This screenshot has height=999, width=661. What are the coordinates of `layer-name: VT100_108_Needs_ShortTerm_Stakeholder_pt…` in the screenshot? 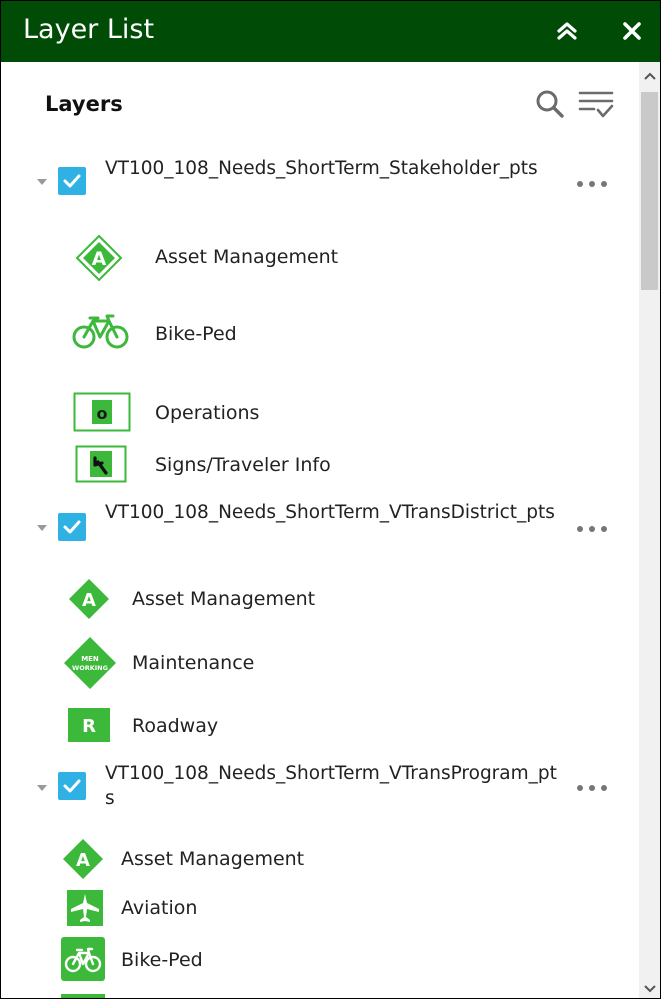 It's located at (335, 168).